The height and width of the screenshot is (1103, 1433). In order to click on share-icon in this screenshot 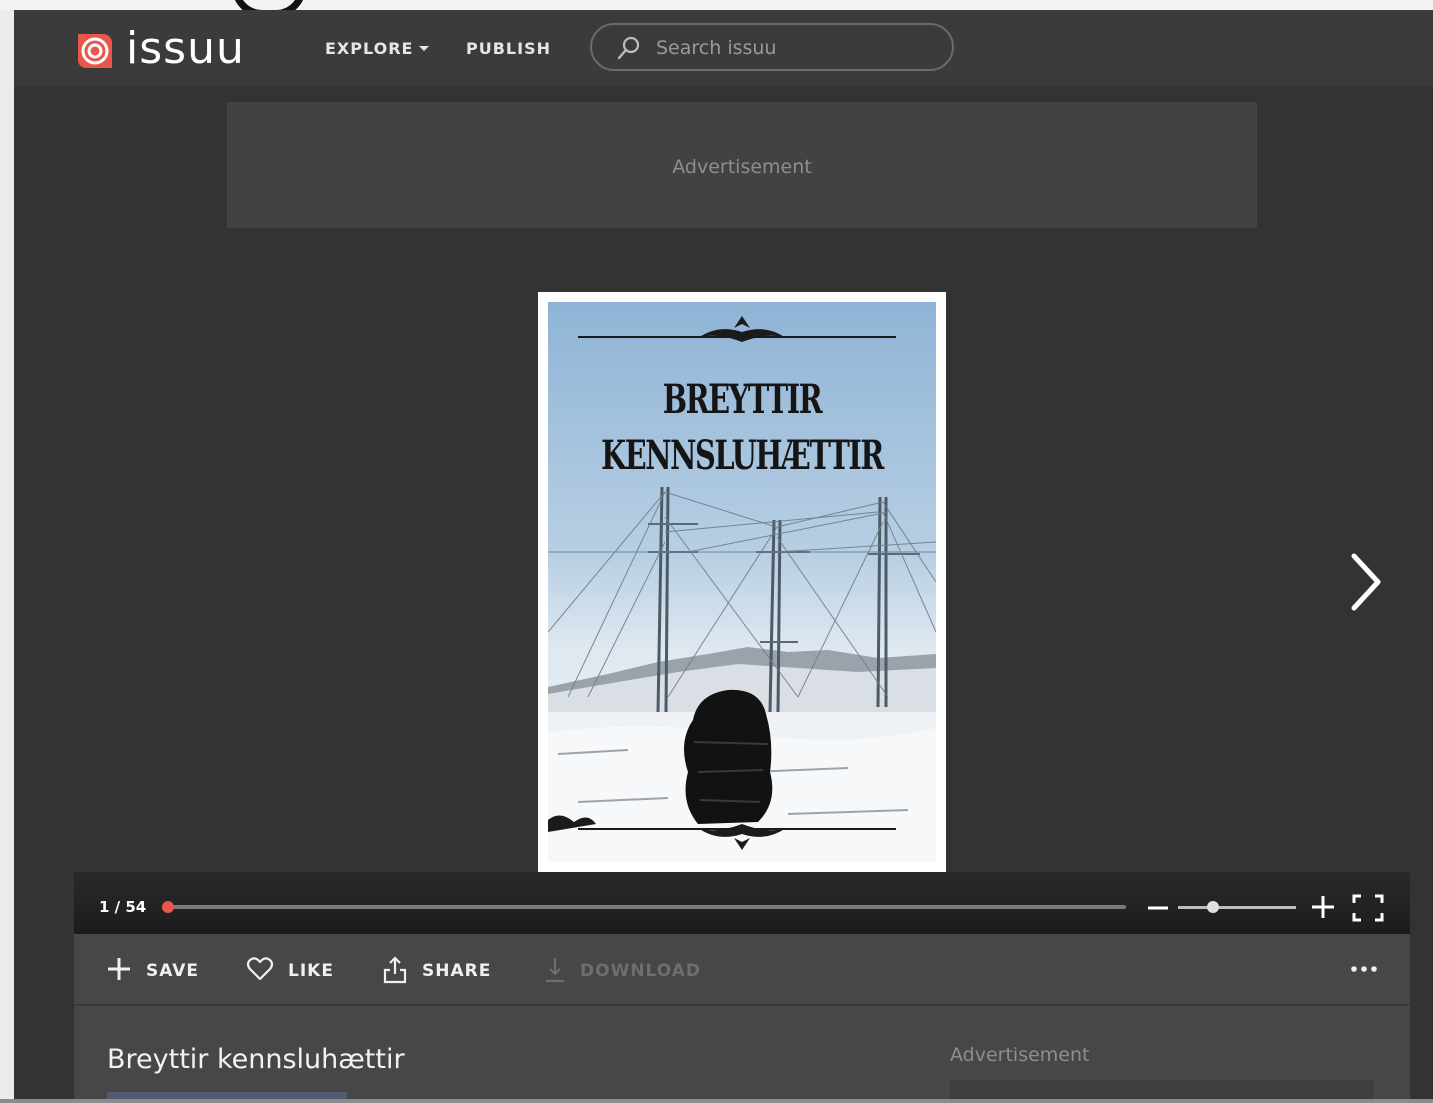, I will do `click(395, 970)`.